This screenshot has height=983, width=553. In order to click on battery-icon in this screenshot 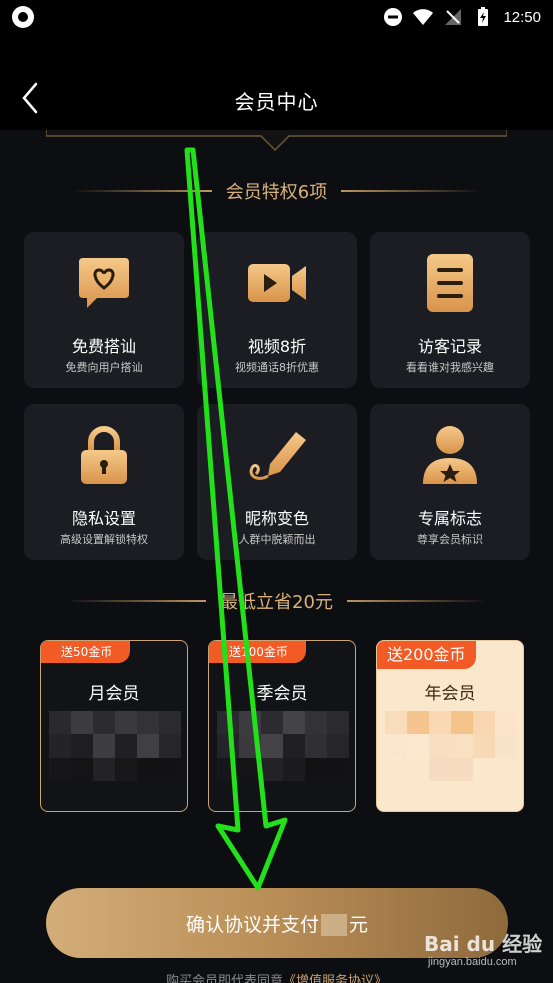, I will do `click(483, 16)`.